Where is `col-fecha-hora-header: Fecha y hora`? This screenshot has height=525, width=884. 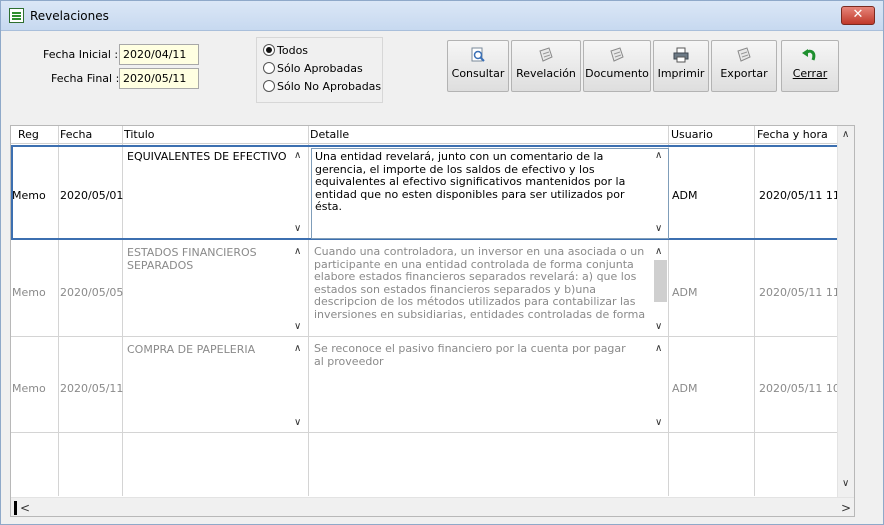 col-fecha-hora-header: Fecha y hora is located at coordinates (792, 134).